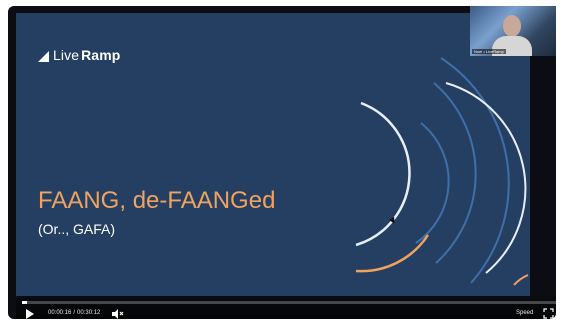  Describe the element at coordinates (289, 302) in the screenshot. I see `progress-bar` at that location.